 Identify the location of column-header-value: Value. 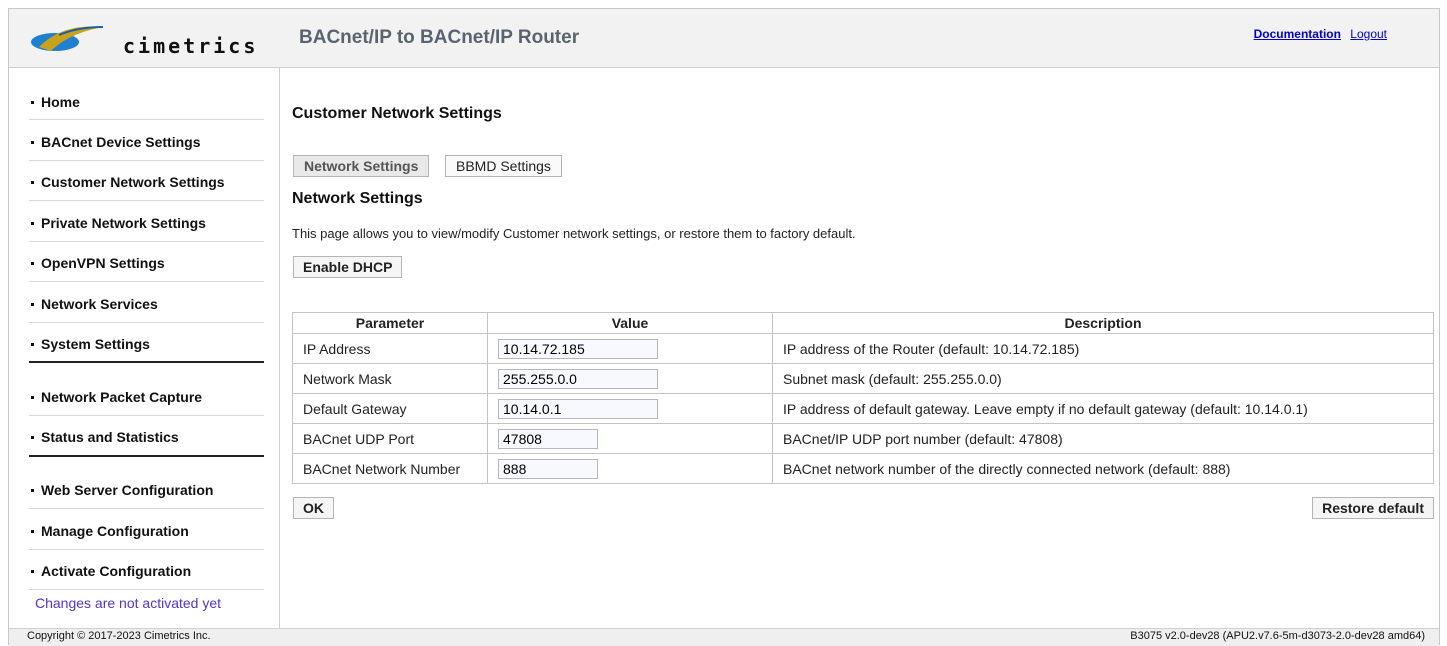
(630, 323).